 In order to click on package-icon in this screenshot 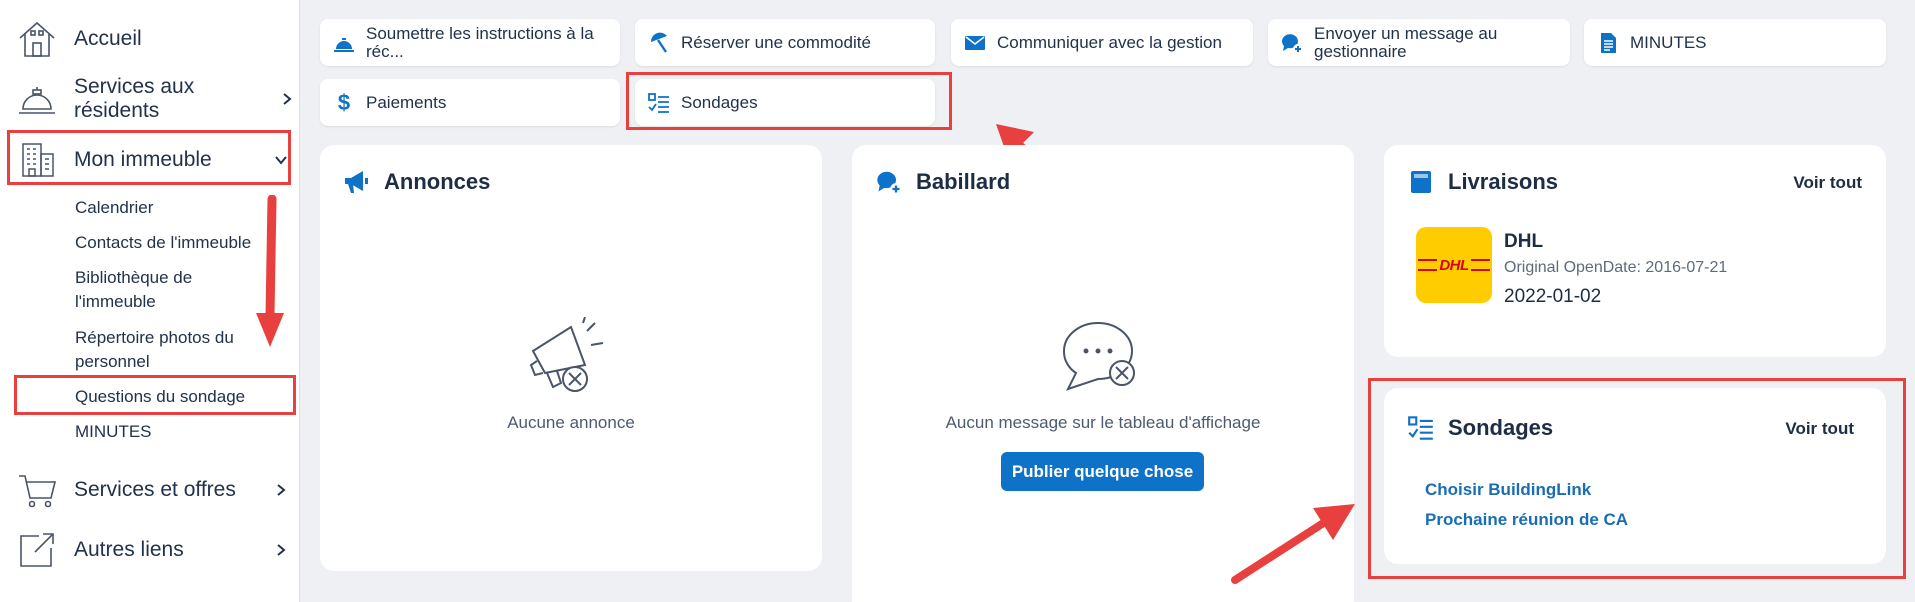, I will do `click(1421, 182)`.